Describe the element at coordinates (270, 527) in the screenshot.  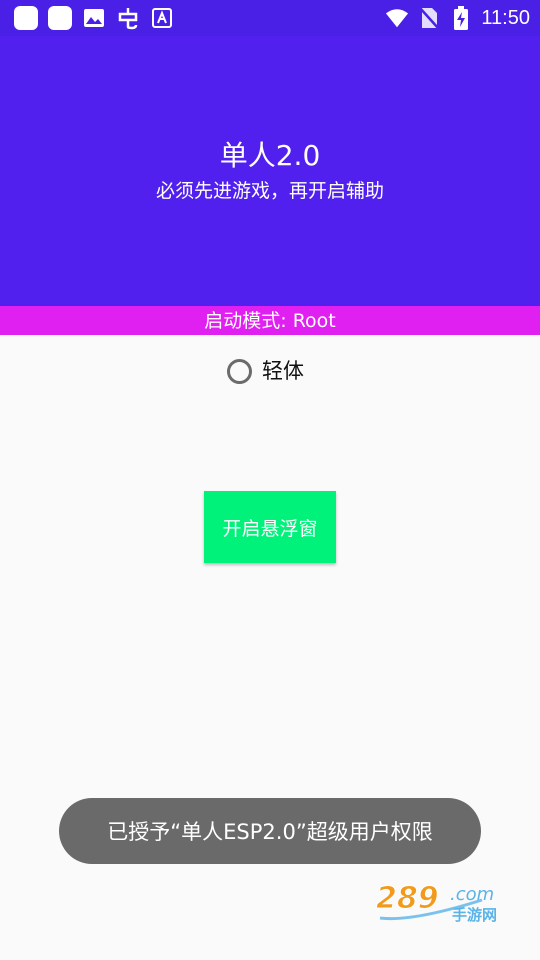
I see `open-floating-window-button: 开启悬浮窗` at that location.